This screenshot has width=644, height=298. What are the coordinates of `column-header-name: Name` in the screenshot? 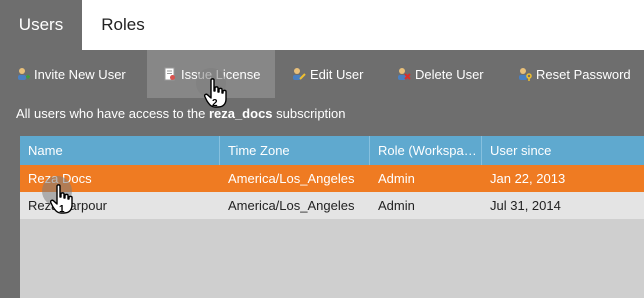 It's located at (120, 150).